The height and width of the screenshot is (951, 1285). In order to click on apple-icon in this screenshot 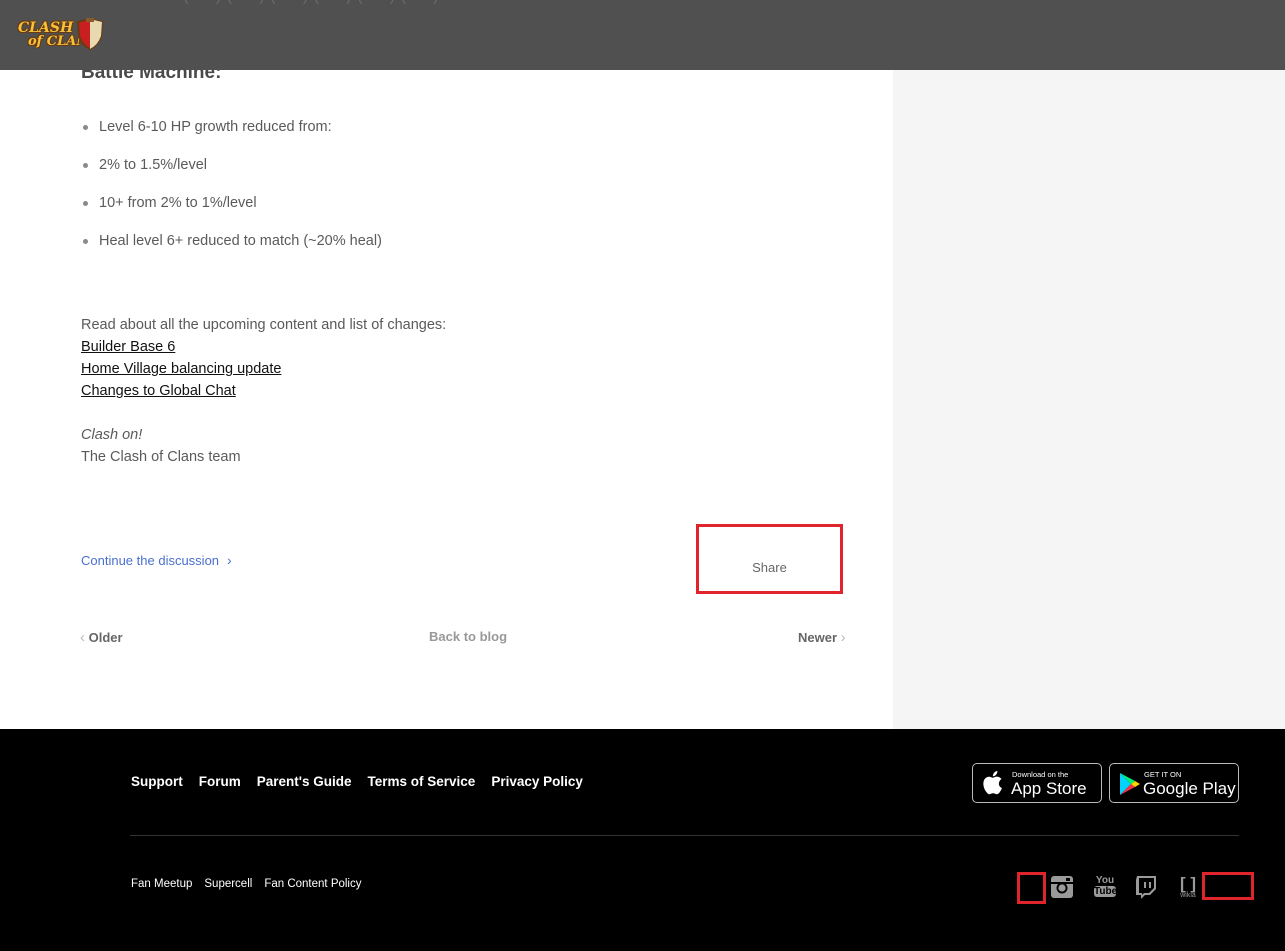, I will do `click(992, 783)`.